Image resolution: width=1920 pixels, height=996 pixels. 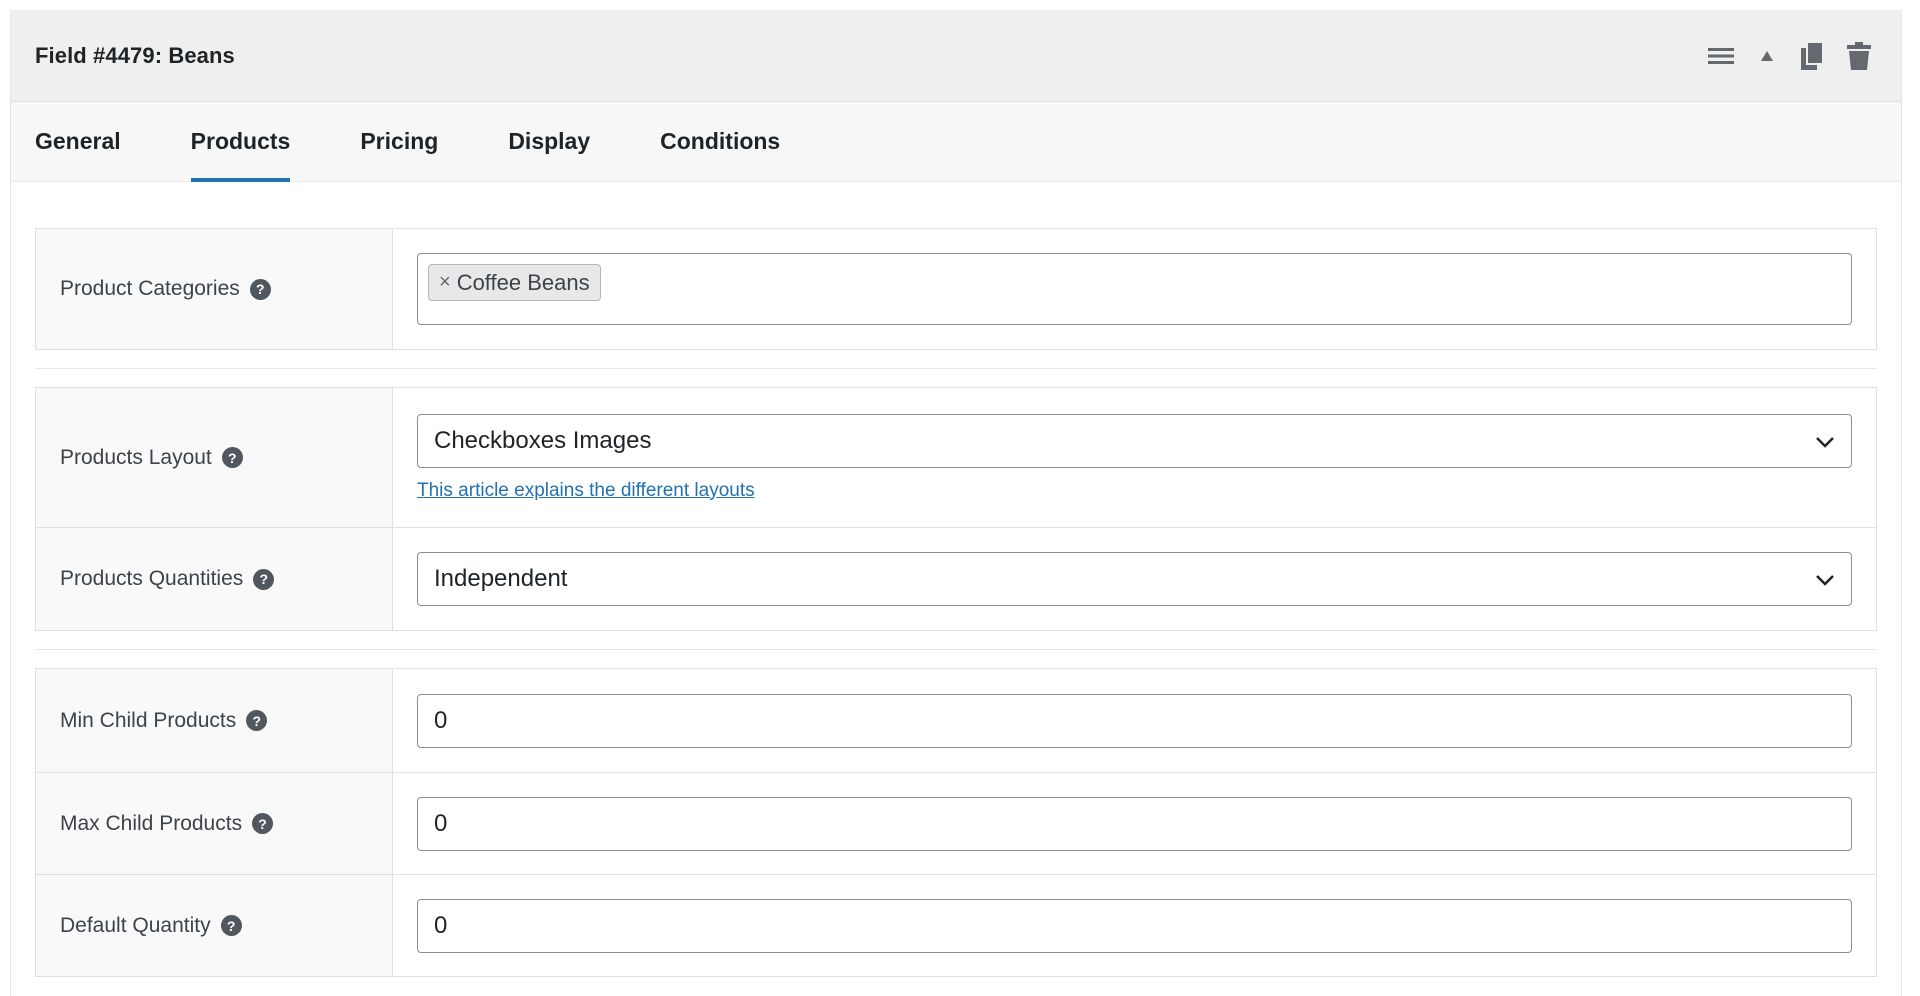 What do you see at coordinates (549, 141) in the screenshot?
I see `tab-display: Display` at bounding box center [549, 141].